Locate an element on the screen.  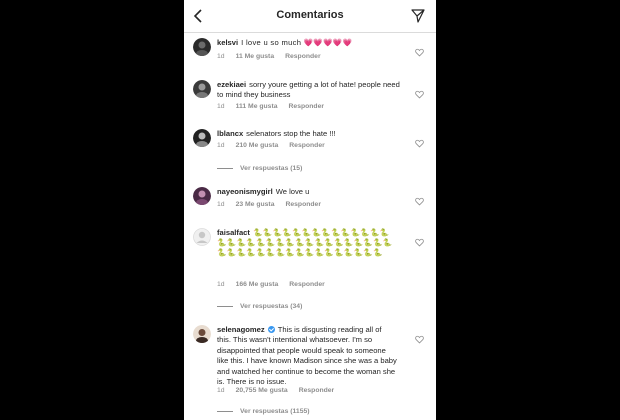
comment-meta: 1d 210 Me gusta Responder is located at coordinates (276, 145).